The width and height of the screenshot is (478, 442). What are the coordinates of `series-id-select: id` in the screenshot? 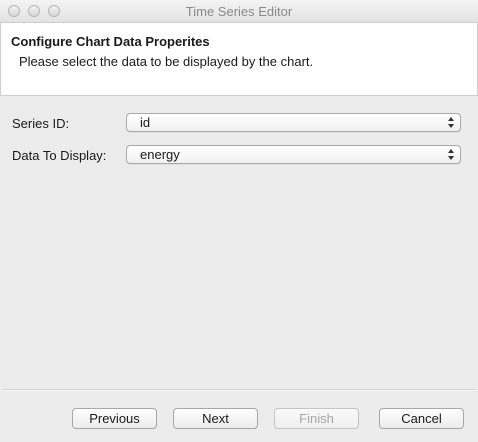 It's located at (293, 122).